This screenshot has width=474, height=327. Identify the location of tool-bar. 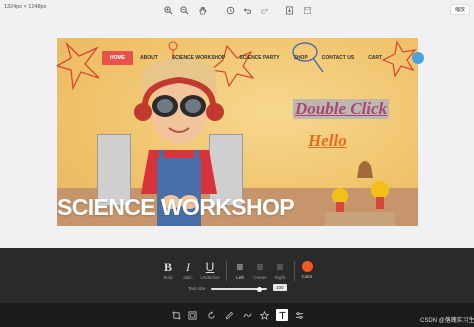
(237, 315).